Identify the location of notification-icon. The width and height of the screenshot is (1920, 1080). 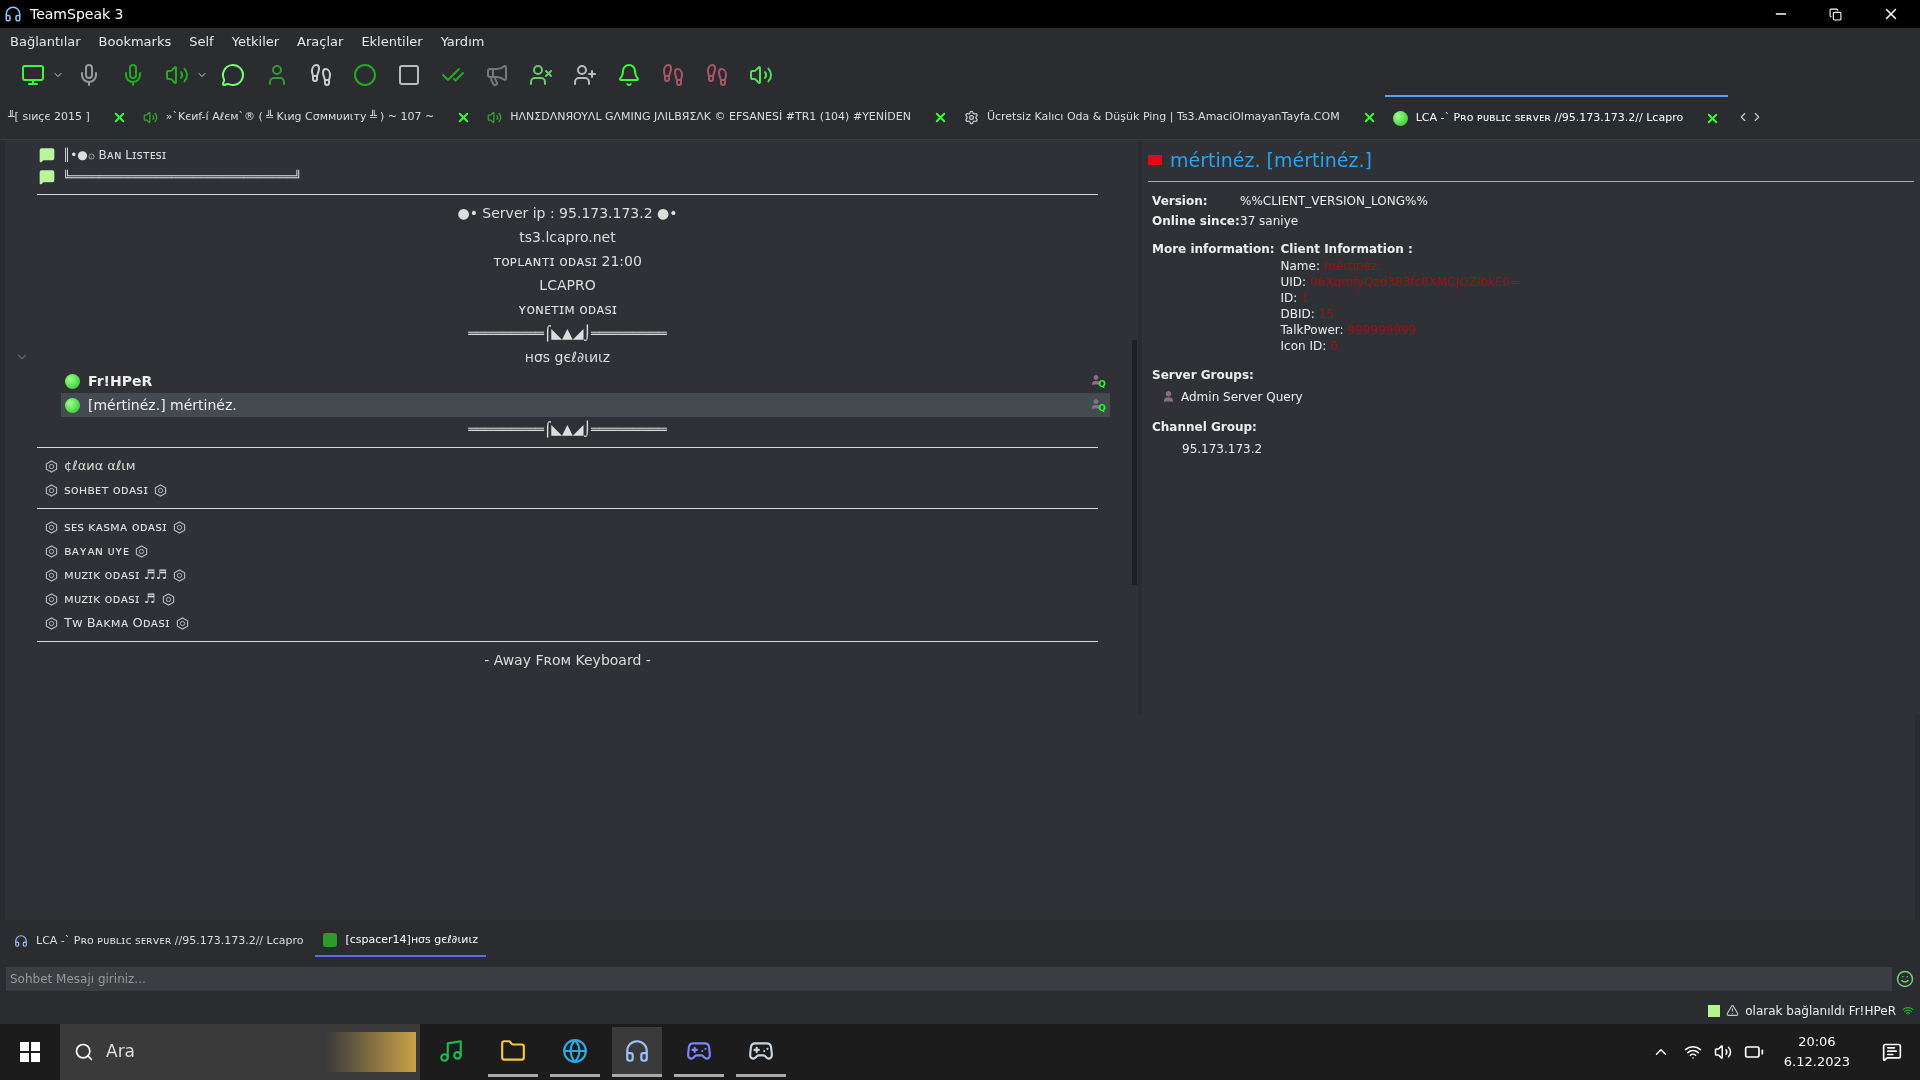
(1892, 1052).